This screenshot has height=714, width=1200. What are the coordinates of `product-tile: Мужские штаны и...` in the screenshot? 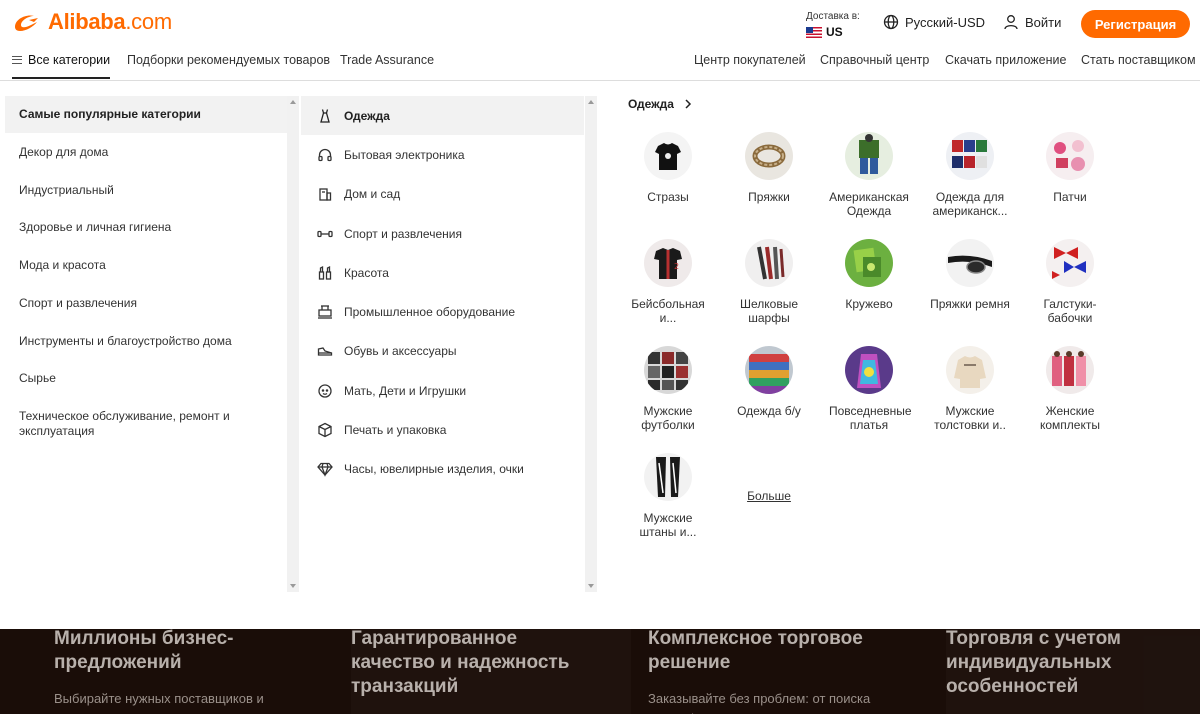 It's located at (668, 496).